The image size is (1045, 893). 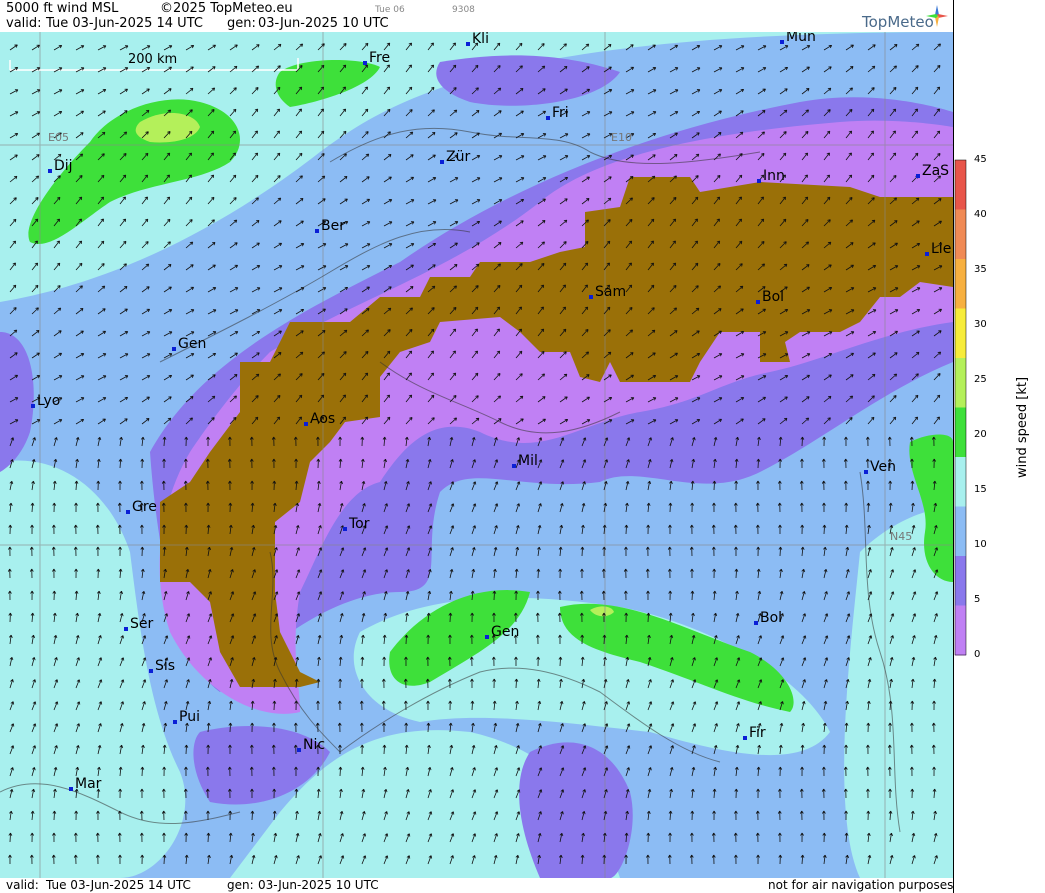 What do you see at coordinates (977, 599) in the screenshot?
I see `legend-tick: 5` at bounding box center [977, 599].